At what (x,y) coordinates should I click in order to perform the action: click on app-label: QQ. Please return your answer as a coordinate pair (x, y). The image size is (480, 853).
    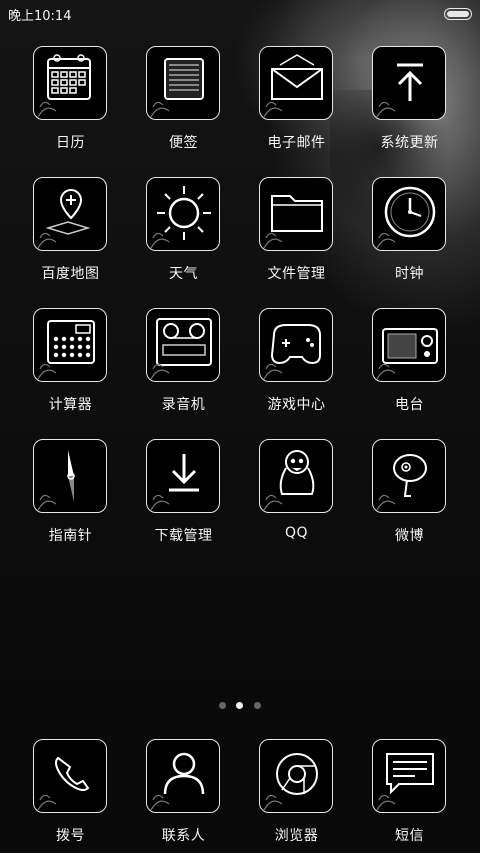
    Looking at the image, I should click on (296, 533).